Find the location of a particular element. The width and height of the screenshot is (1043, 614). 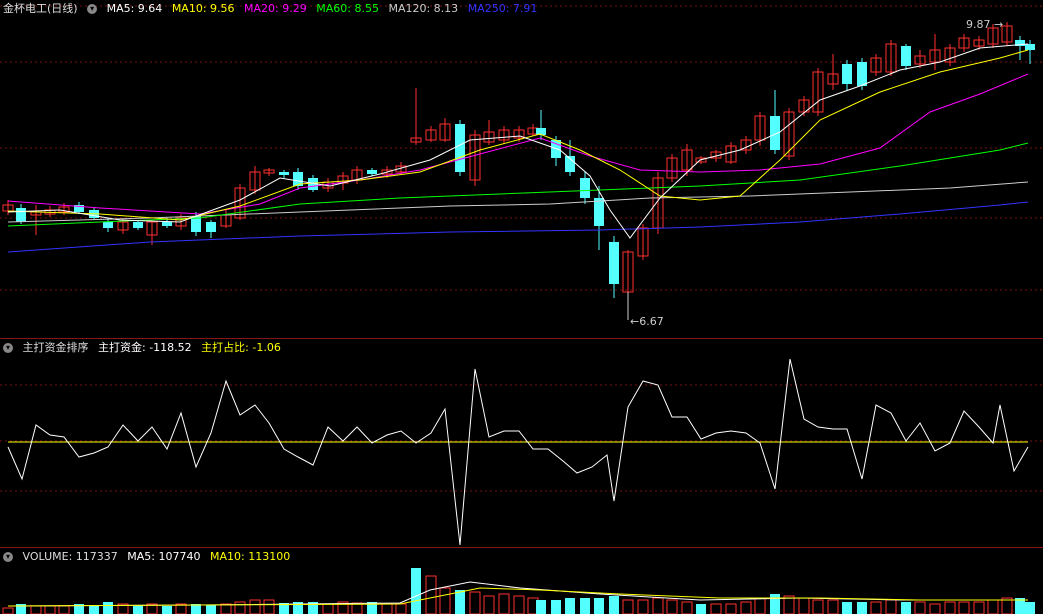

flow-title: 主打资金排序 is located at coordinates (55, 347).